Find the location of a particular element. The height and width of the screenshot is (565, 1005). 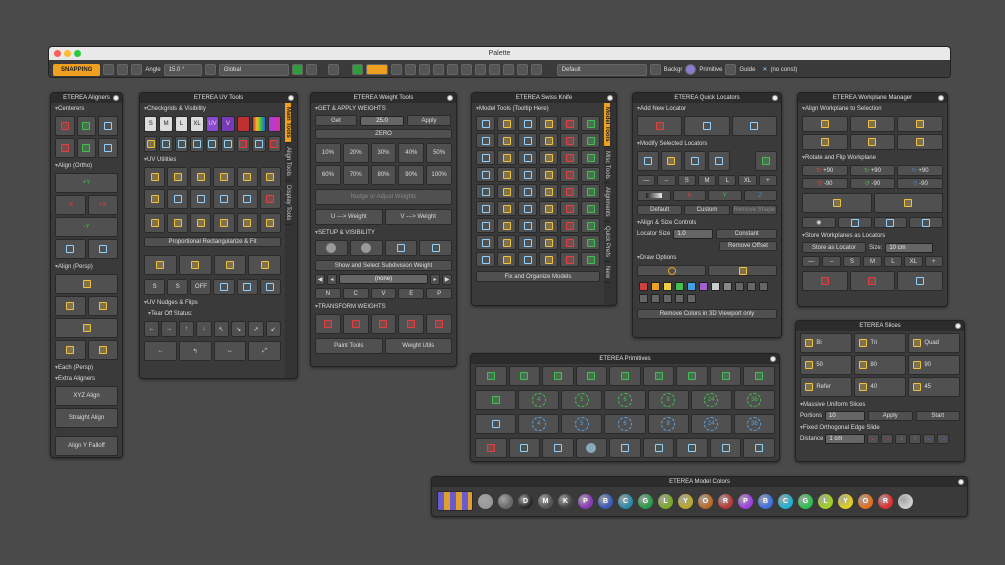

tab-new: New is located at coordinates (607, 273).